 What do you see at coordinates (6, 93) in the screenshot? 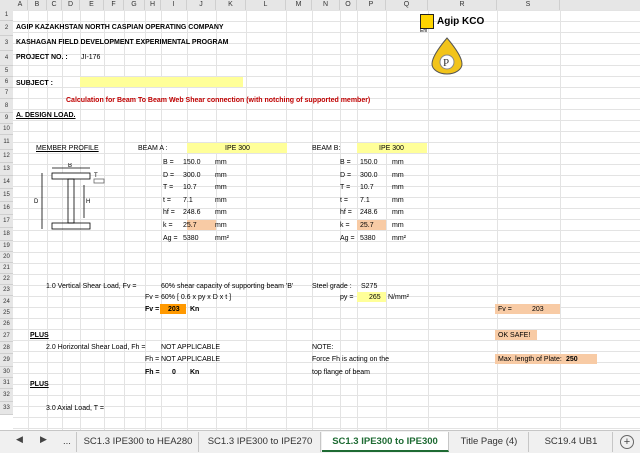
I see `row-header-7: 7` at bounding box center [6, 93].